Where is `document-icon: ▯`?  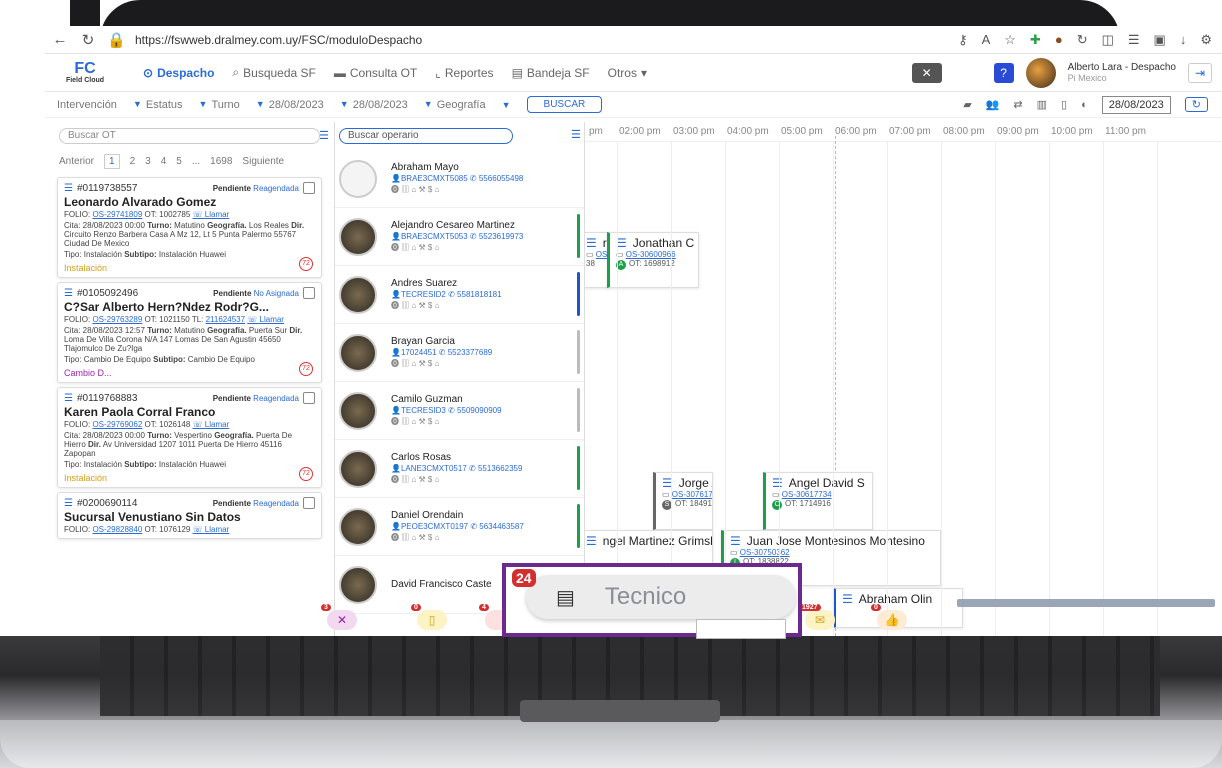 document-icon: ▯ is located at coordinates (1064, 104).